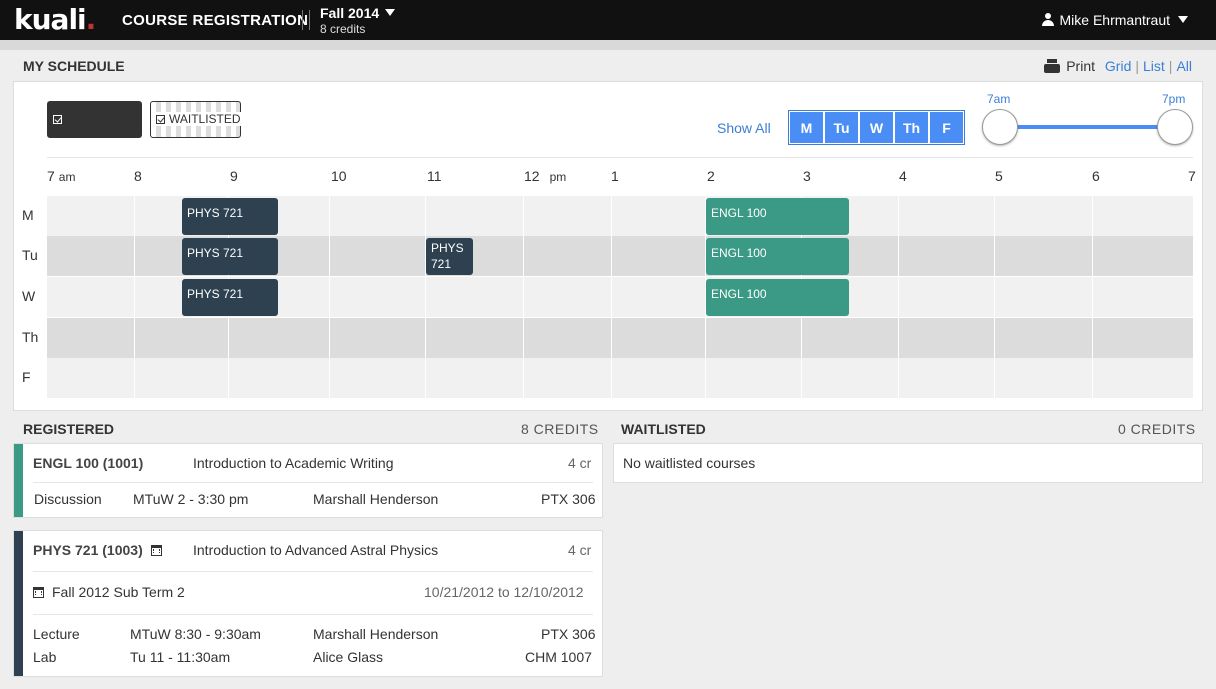 The image size is (1216, 689). I want to click on legend-waitlisted-toggle: WAITLISTED, so click(196, 119).